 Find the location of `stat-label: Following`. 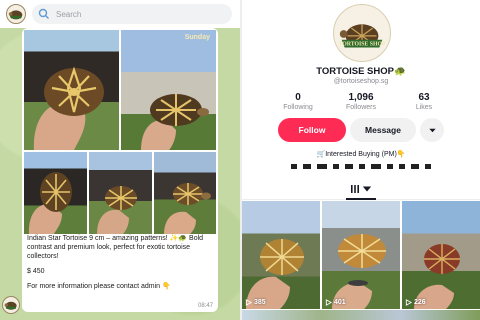

stat-label: Following is located at coordinates (298, 107).